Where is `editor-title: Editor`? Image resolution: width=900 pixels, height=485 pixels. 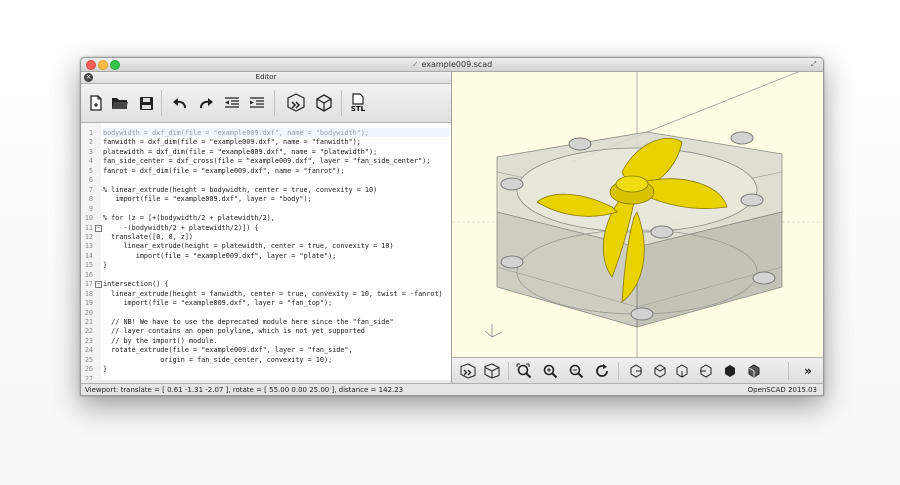 editor-title: Editor is located at coordinates (266, 77).